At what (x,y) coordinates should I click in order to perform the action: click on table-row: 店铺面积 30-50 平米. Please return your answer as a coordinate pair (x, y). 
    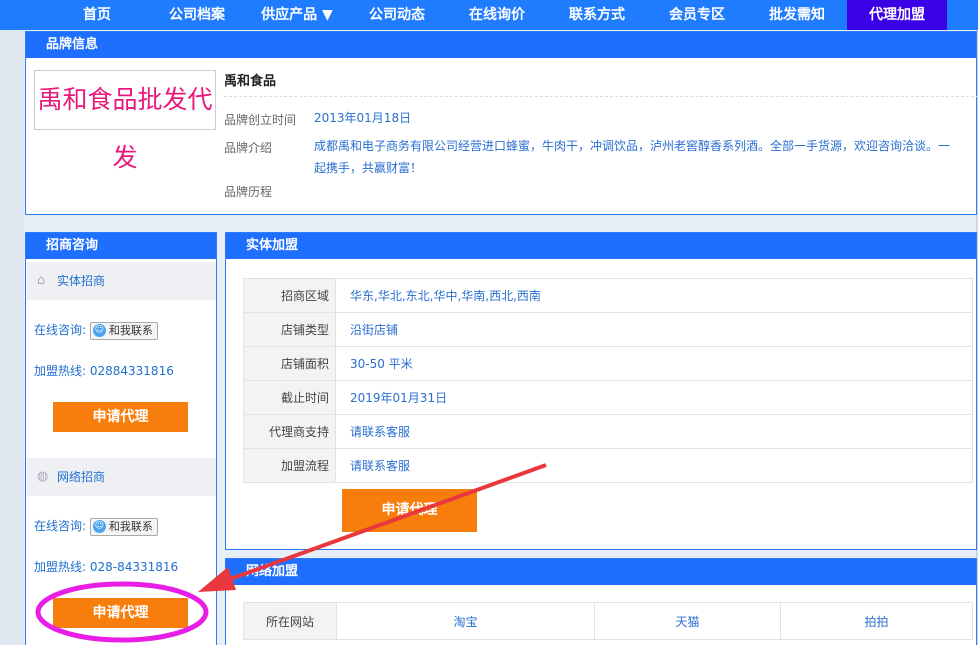
    Looking at the image, I should click on (608, 363).